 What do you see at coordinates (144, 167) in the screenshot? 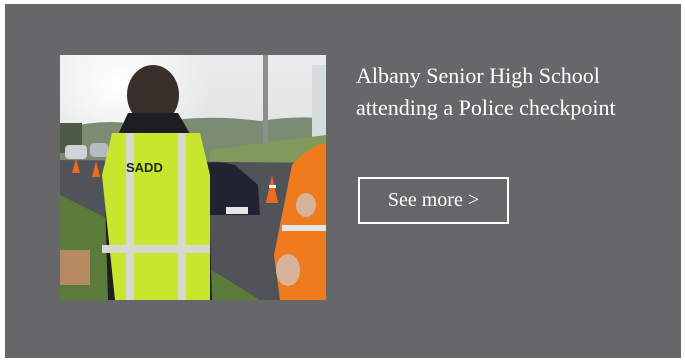
I see `vest-logo: SADD` at bounding box center [144, 167].